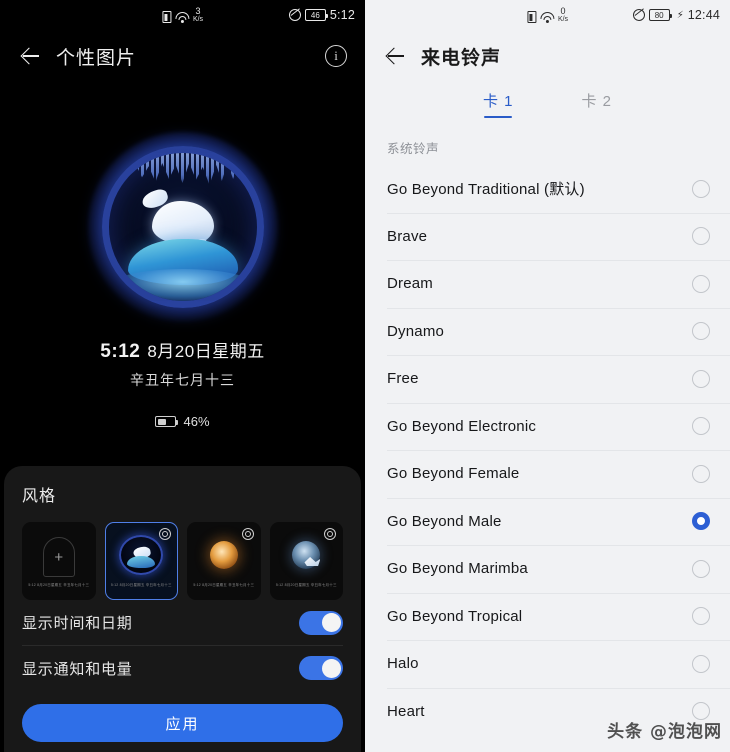 The width and height of the screenshot is (730, 752). What do you see at coordinates (39, 496) in the screenshot?
I see `sheet-title: 风格` at bounding box center [39, 496].